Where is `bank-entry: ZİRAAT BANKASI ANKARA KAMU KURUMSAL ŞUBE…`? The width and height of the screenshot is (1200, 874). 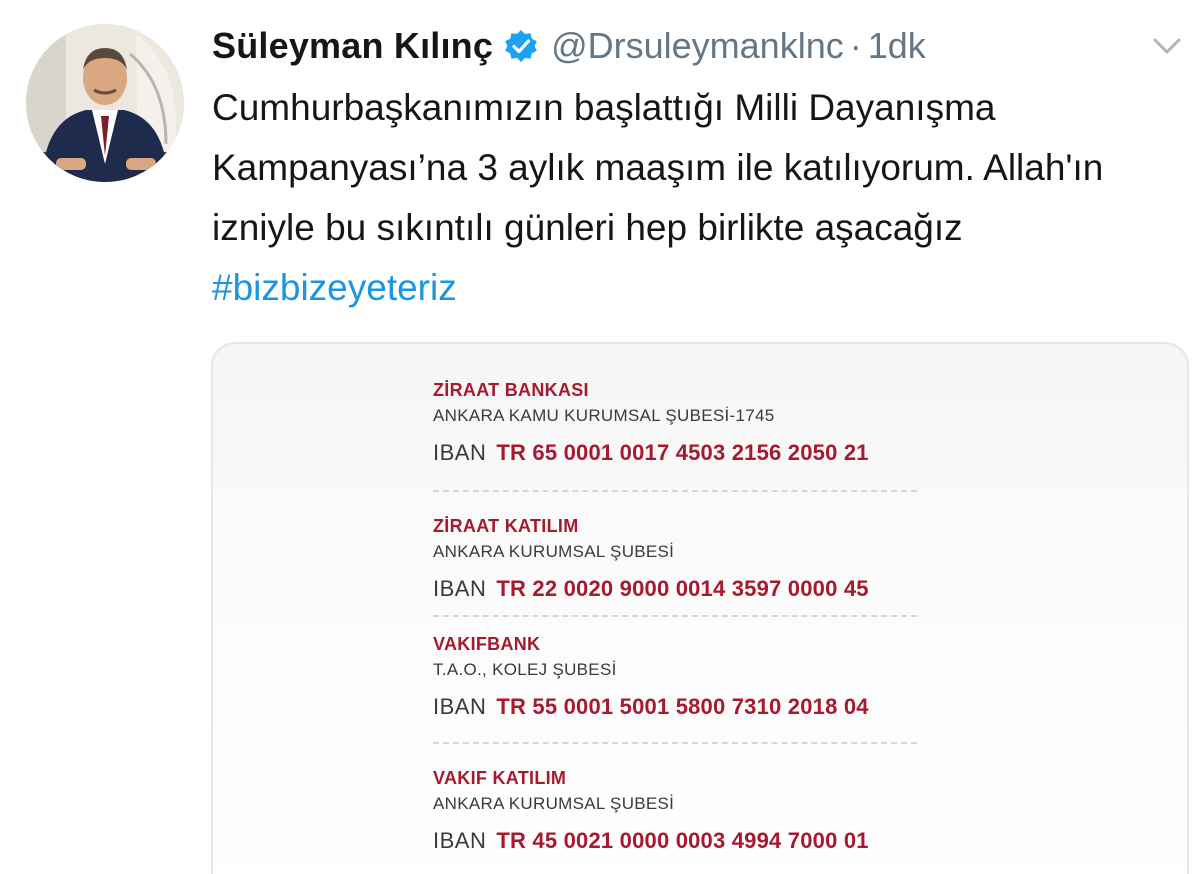 bank-entry: ZİRAAT BANKASI ANKARA KAMU KURUMSAL ŞUBE… is located at coordinates (651, 423).